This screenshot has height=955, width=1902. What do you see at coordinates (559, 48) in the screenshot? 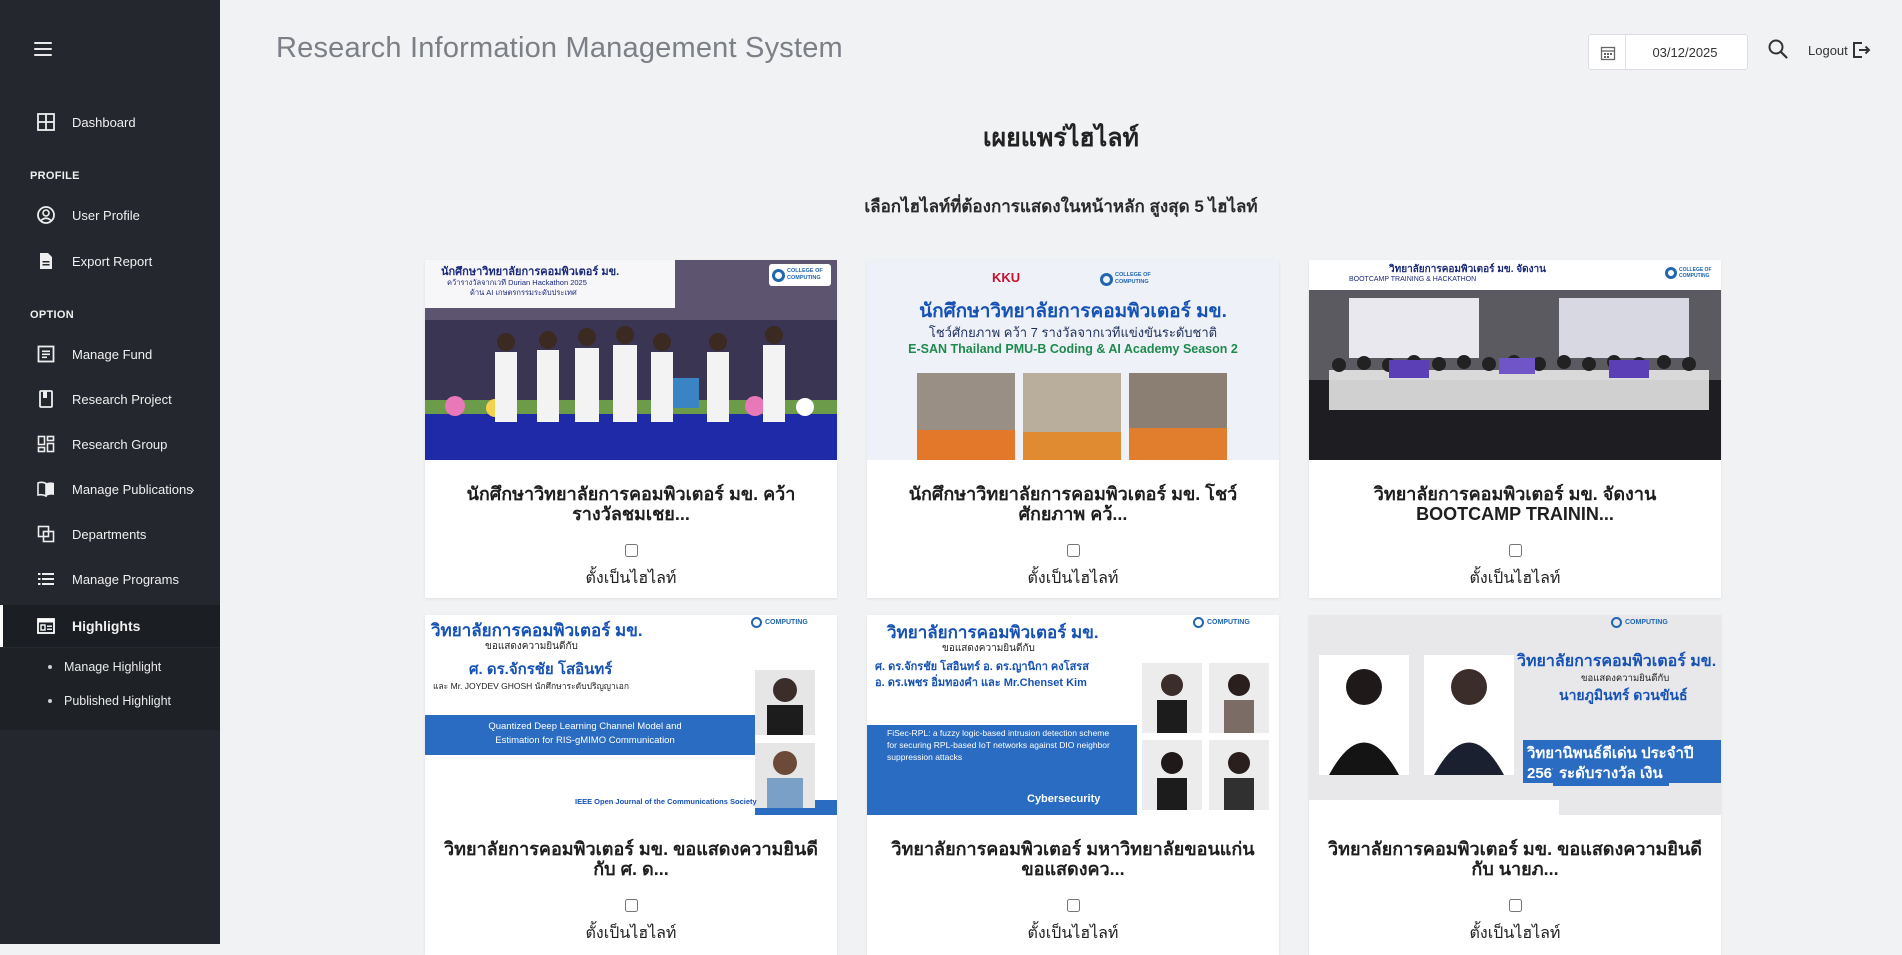
I see `app-title: Research Information Management System` at bounding box center [559, 48].